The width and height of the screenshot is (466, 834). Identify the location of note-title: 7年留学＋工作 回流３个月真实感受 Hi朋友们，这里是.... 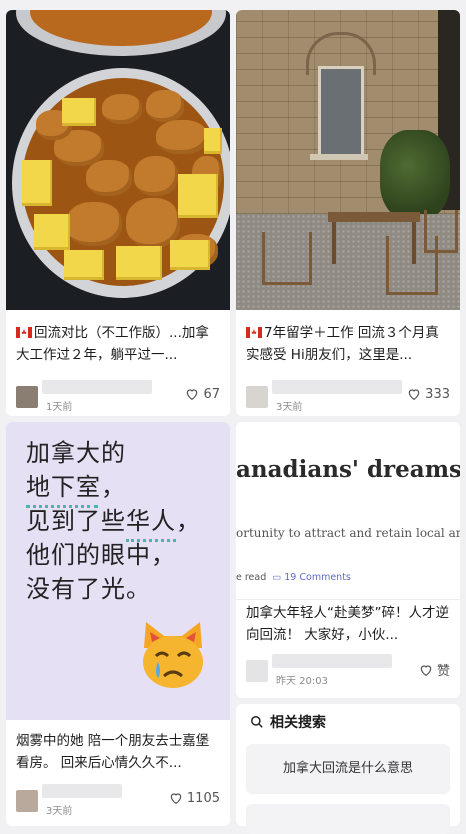
(349, 344).